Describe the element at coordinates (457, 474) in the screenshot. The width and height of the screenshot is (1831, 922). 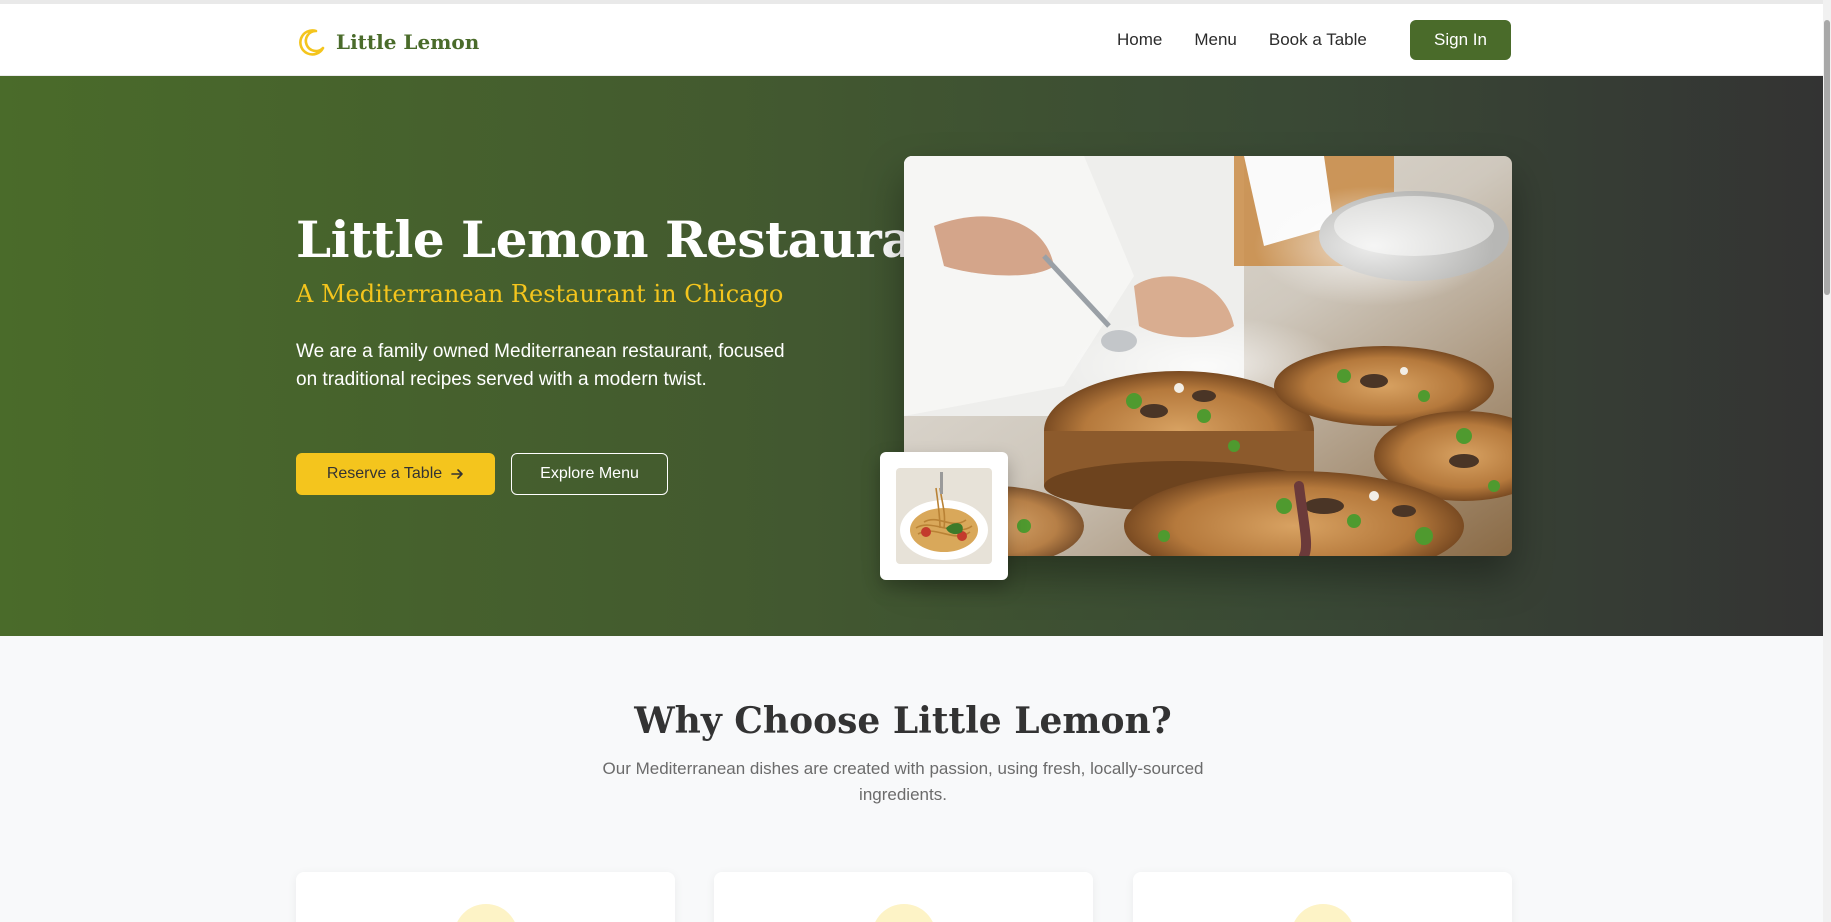
I see `arrow-right-icon` at that location.